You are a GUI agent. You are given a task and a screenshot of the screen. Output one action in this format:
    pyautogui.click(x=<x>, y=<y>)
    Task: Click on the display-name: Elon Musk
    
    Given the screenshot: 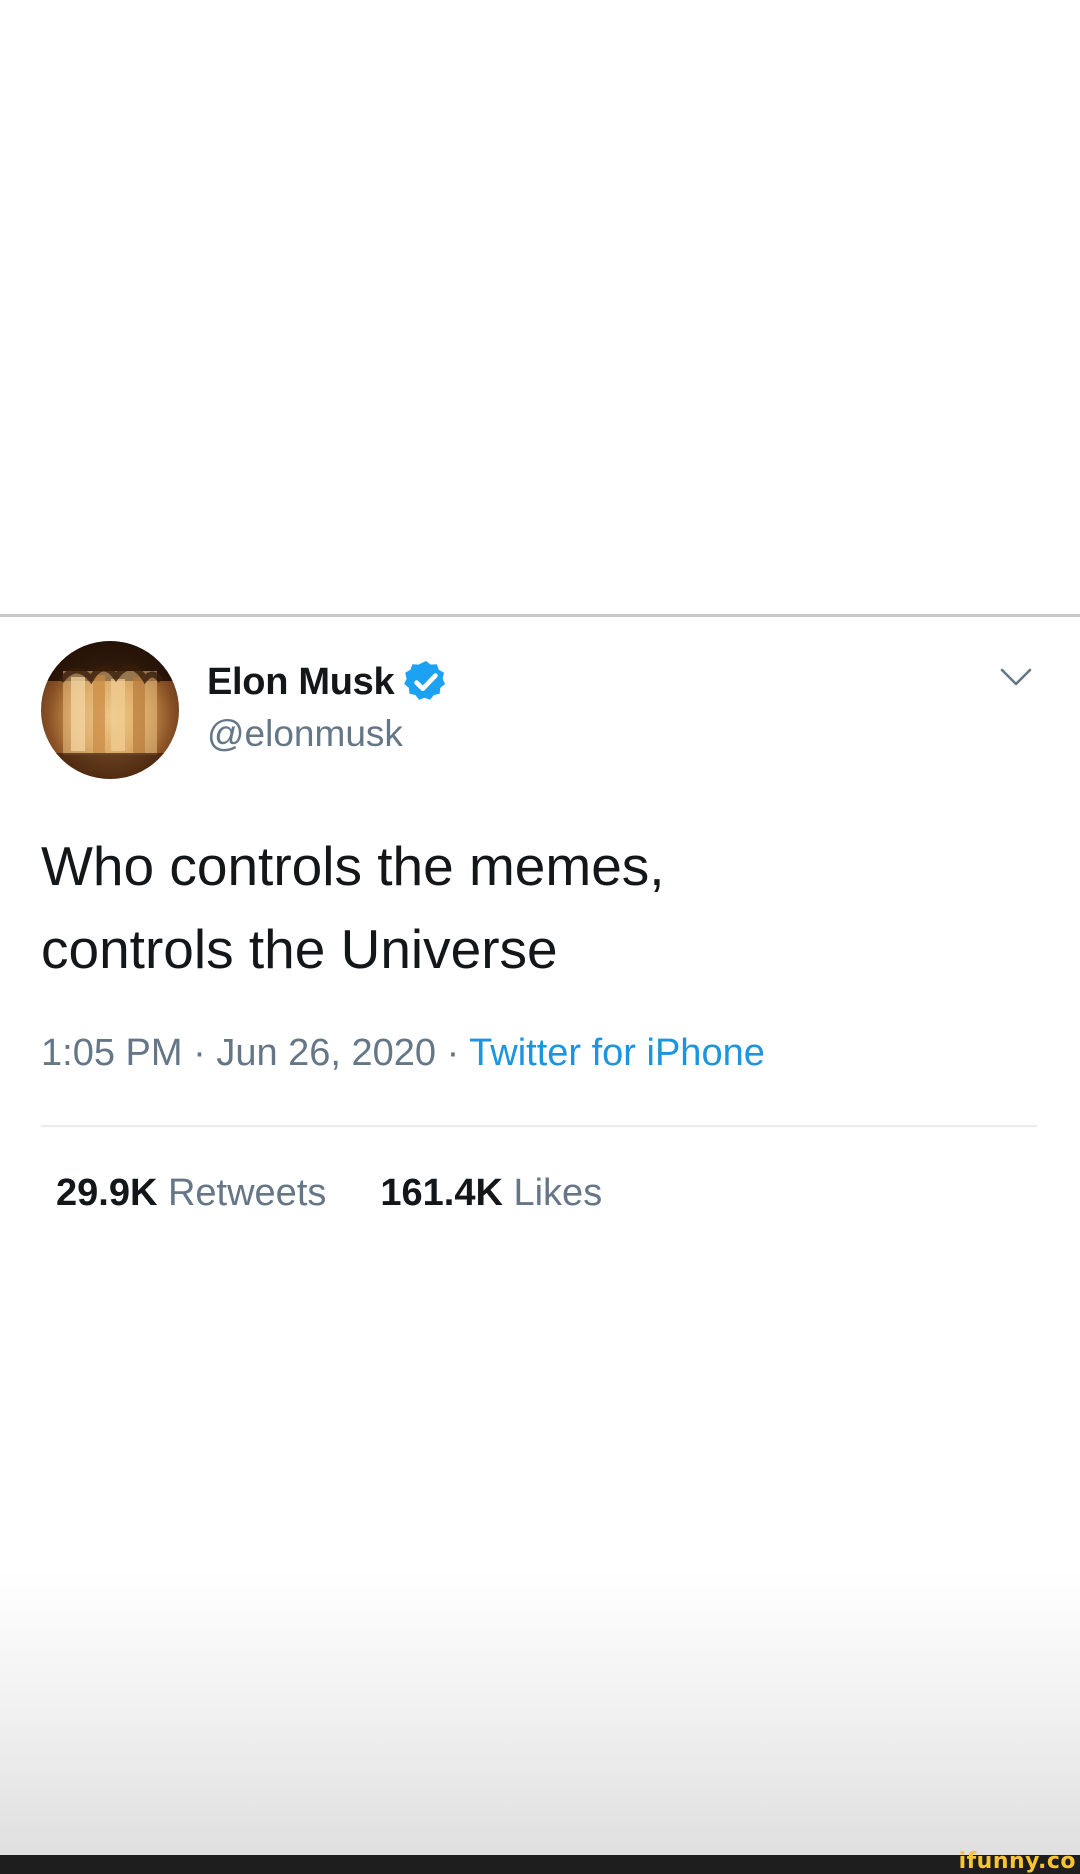 What is the action you would take?
    pyautogui.click(x=301, y=682)
    